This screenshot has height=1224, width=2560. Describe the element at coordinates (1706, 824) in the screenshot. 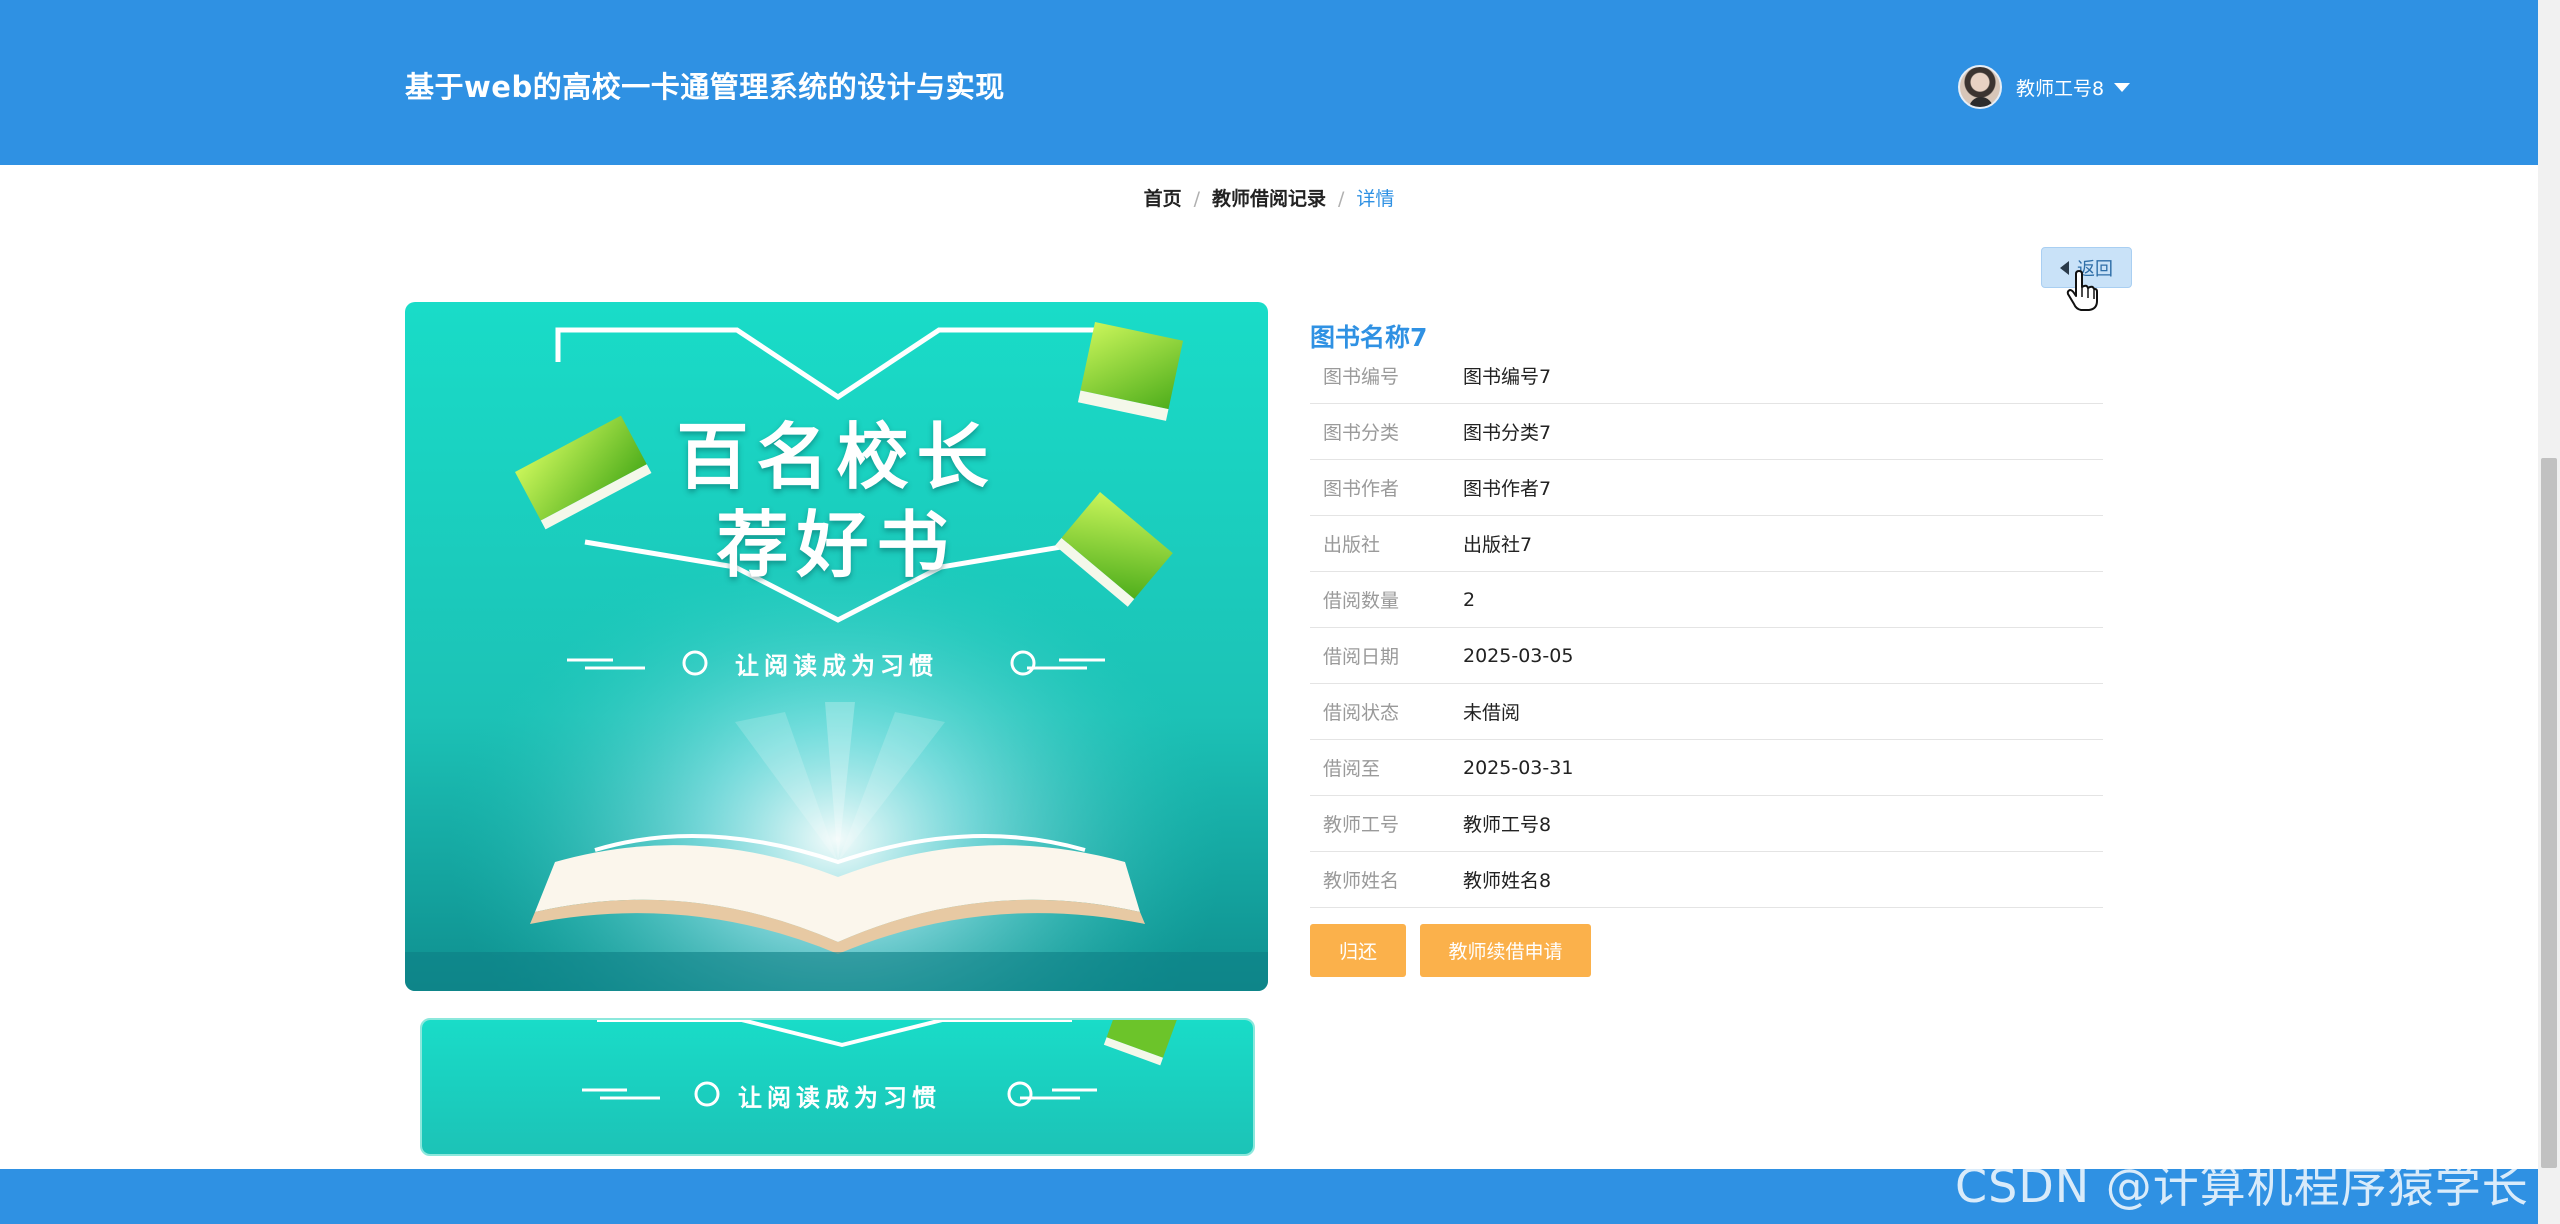

I see `detail-row-teacher-id: 教师工号 教师工号8` at that location.